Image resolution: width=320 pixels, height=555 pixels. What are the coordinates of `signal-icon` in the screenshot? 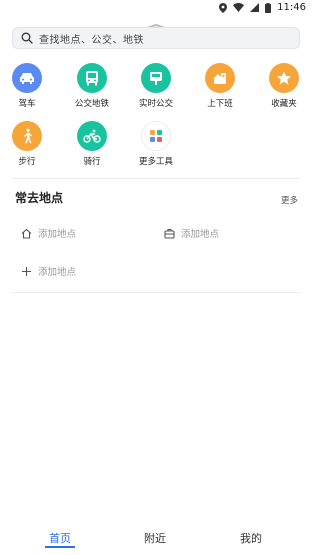 It's located at (255, 7).